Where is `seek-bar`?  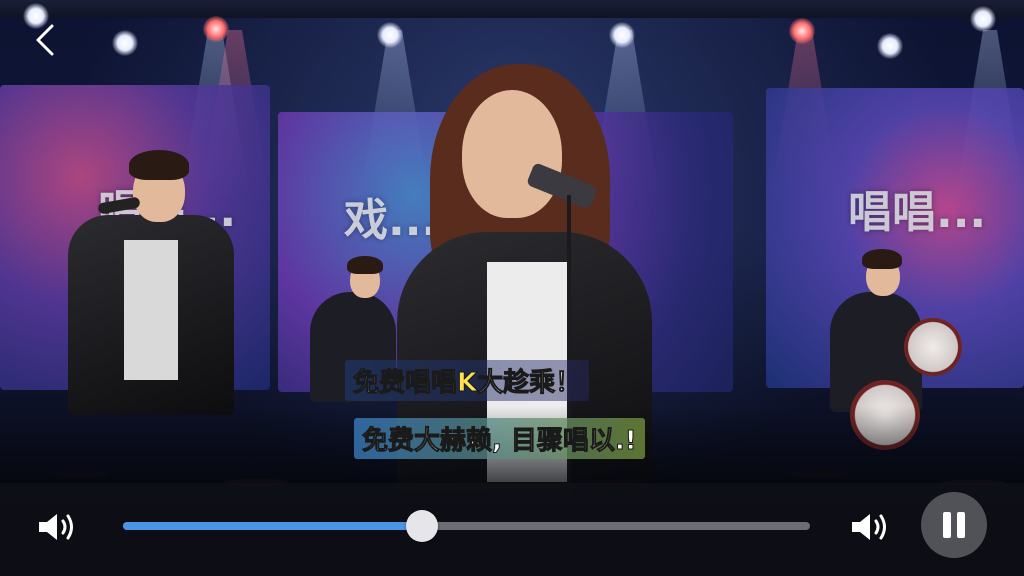 seek-bar is located at coordinates (466, 526).